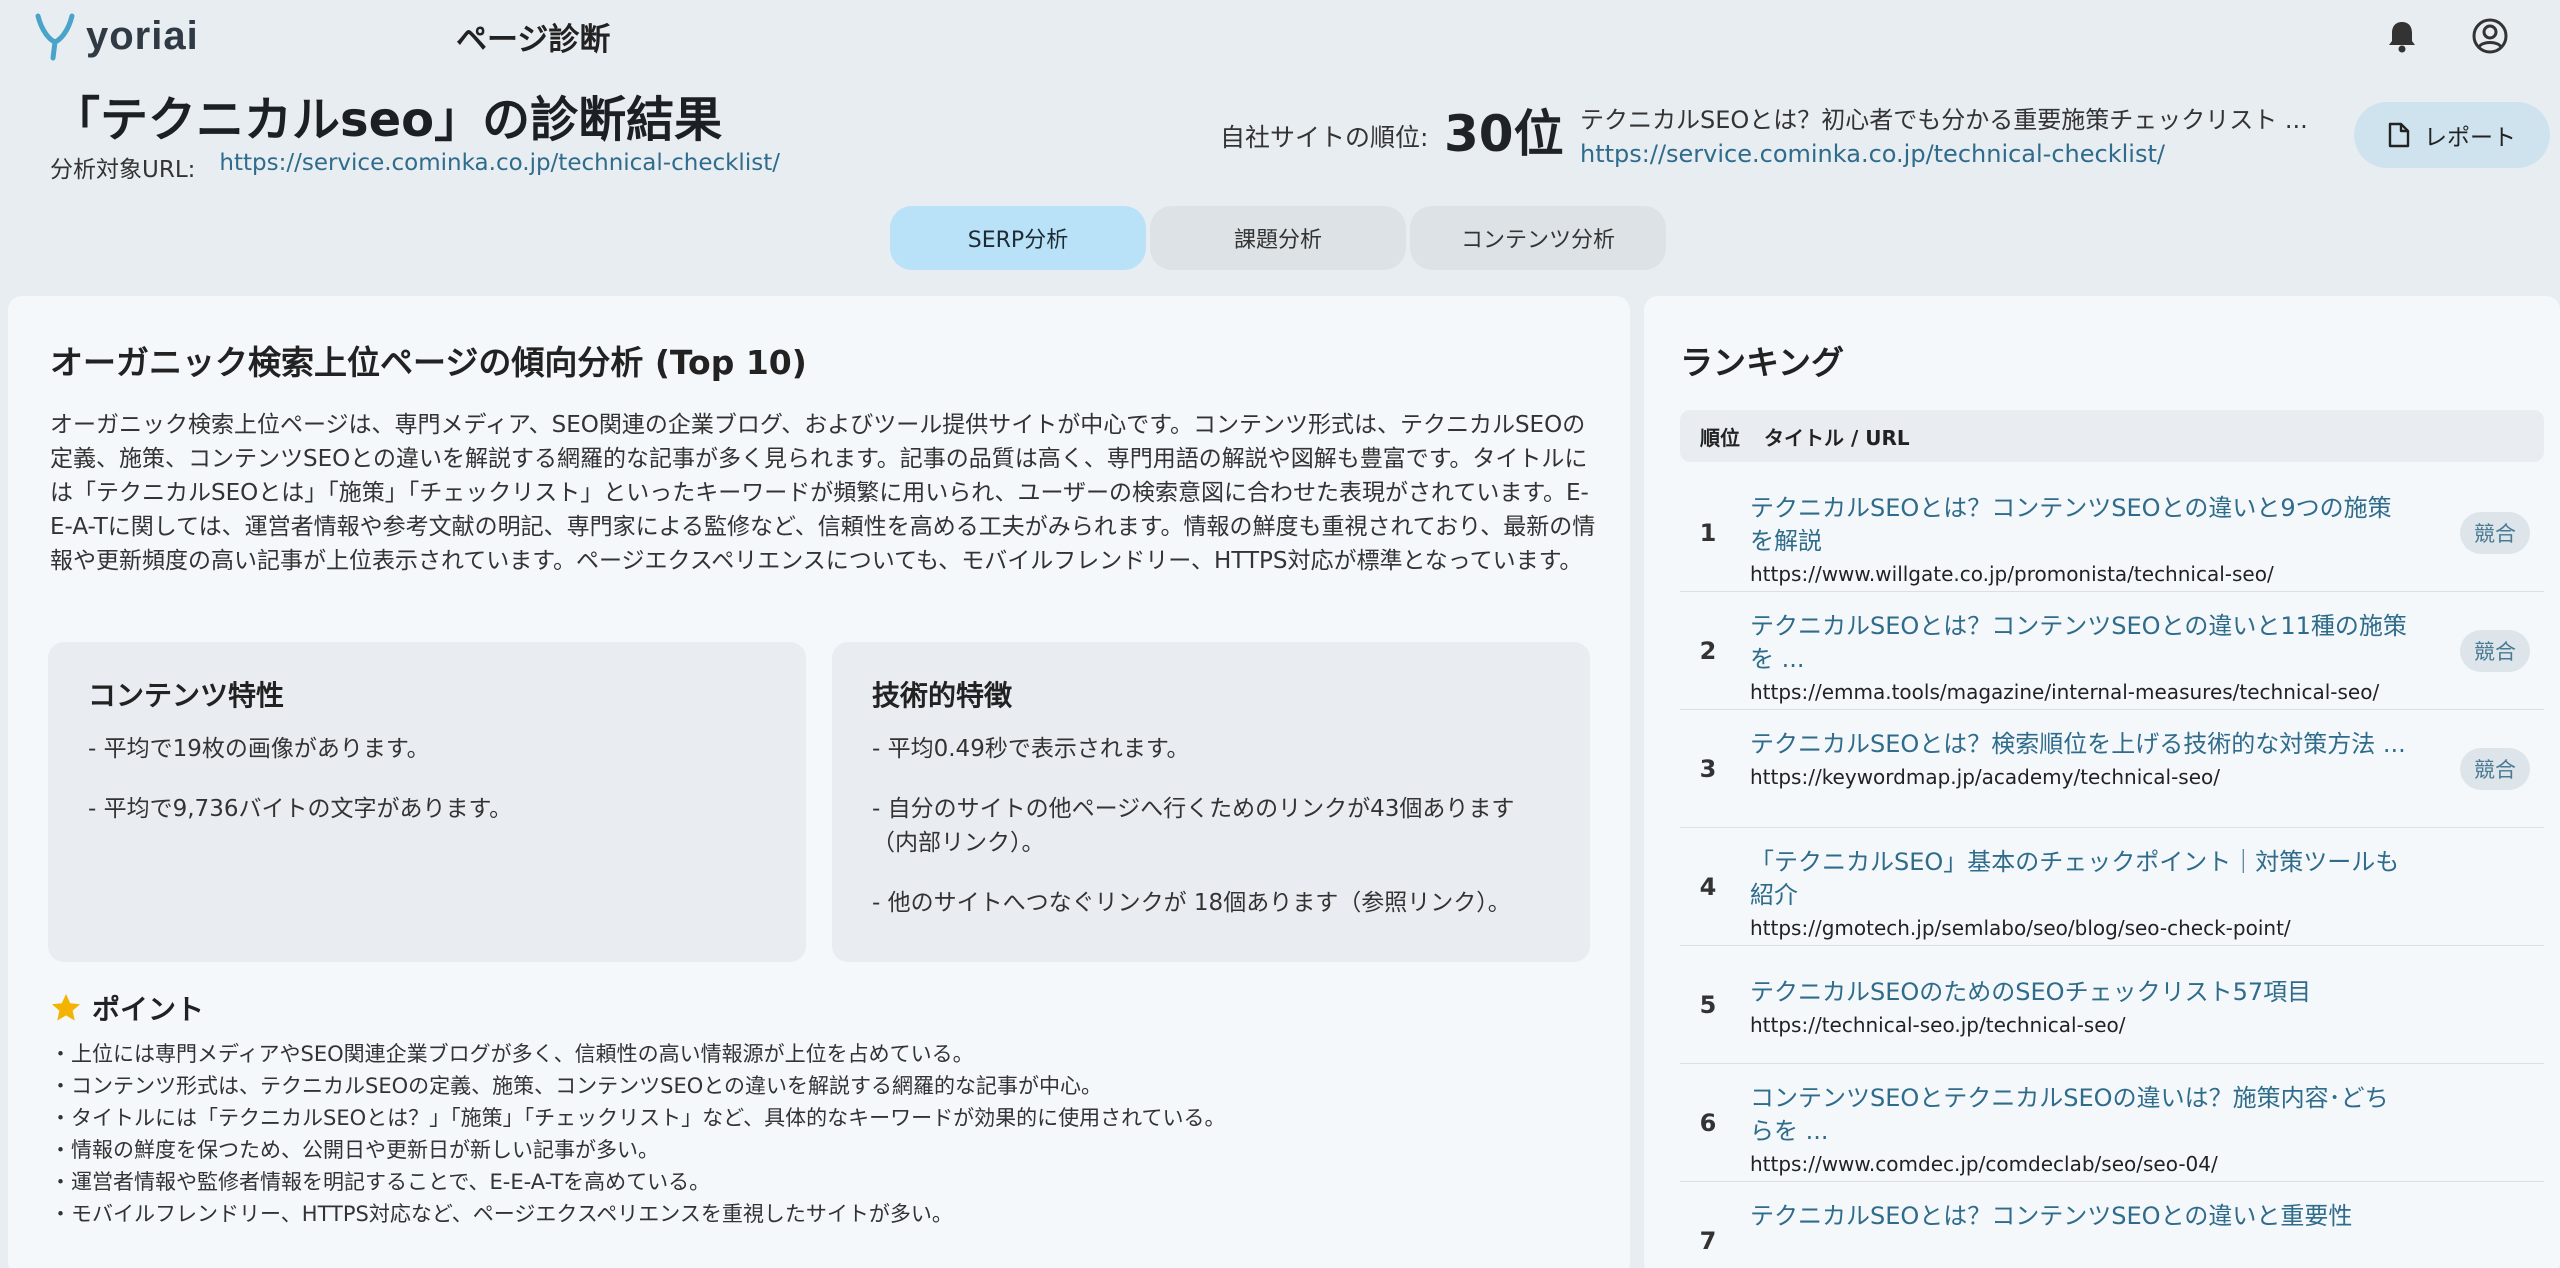 The width and height of the screenshot is (2560, 1268). What do you see at coordinates (1708, 1241) in the screenshot?
I see `row-rank: 7` at bounding box center [1708, 1241].